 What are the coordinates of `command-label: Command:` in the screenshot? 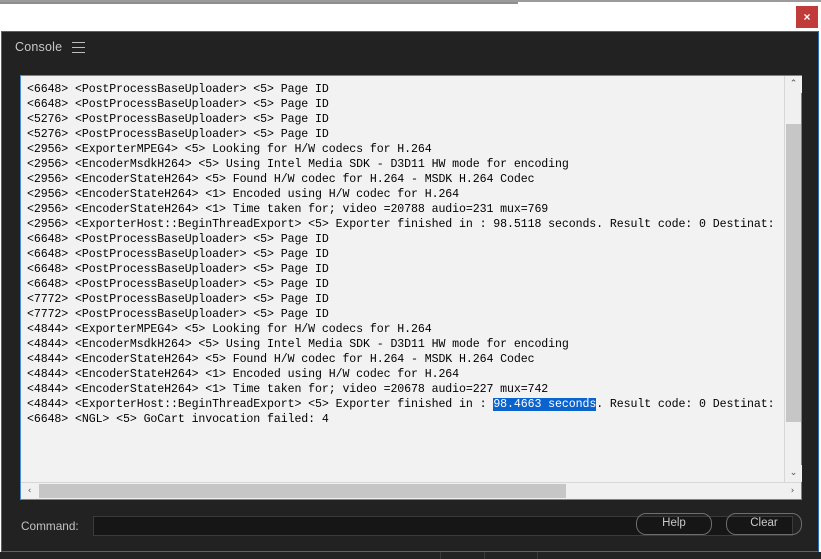 It's located at (50, 526).